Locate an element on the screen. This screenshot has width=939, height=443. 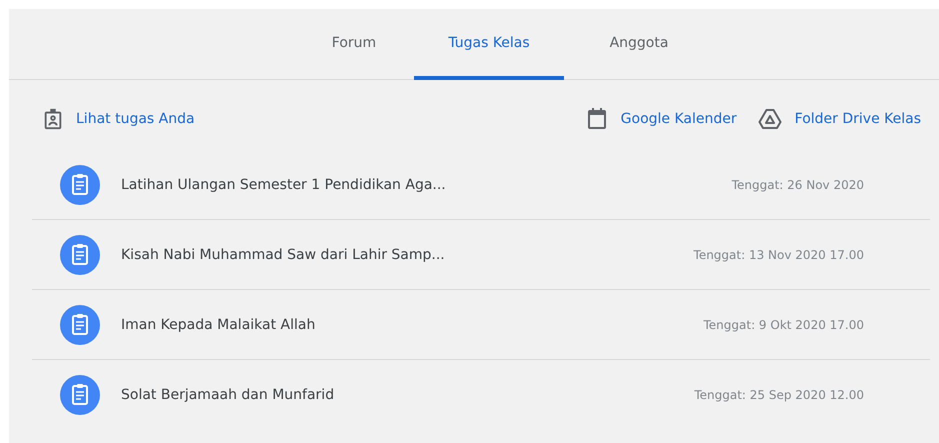
due-date: Tenggat: 9 Okt 2020 17.00 is located at coordinates (784, 325).